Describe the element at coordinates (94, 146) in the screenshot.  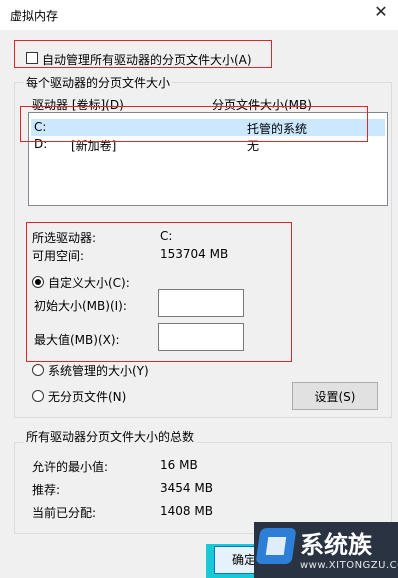
I see `drive-volume-label: [新加卷]` at that location.